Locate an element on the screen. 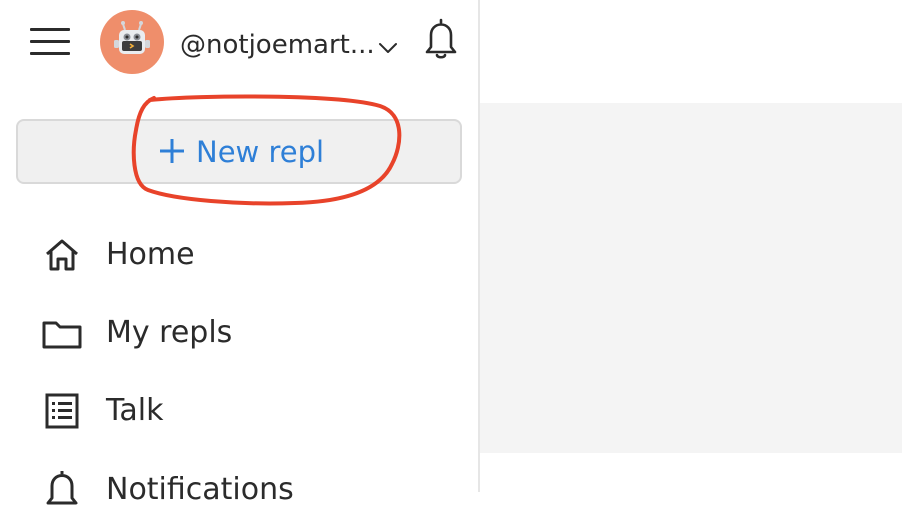 The width and height of the screenshot is (902, 518). nav-label-talk: Talk is located at coordinates (135, 410).